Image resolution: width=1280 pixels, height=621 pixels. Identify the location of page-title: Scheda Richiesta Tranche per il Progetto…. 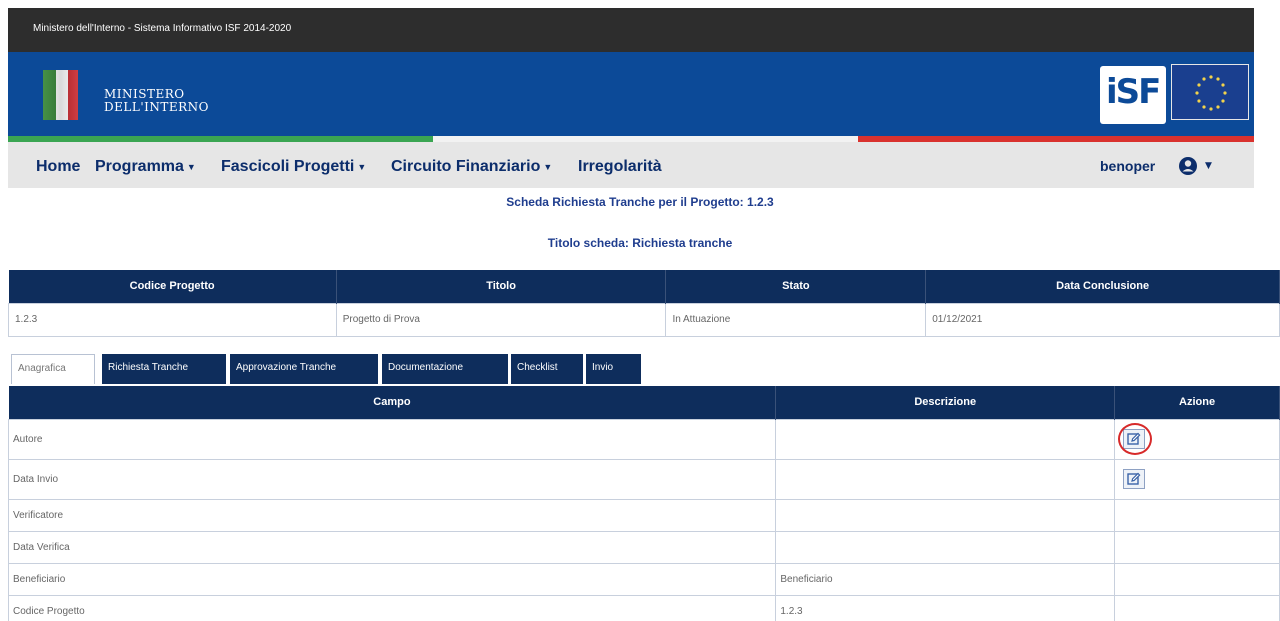
(640, 202).